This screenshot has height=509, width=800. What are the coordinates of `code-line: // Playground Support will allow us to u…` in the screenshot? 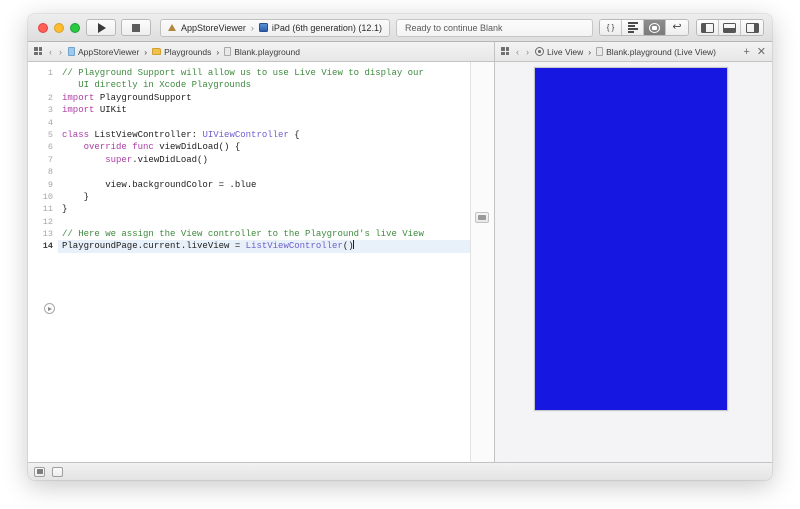 It's located at (276, 73).